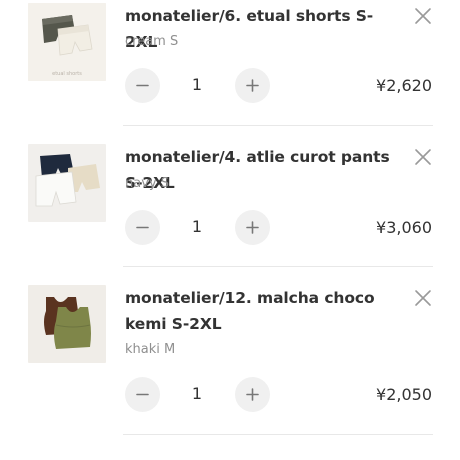  I want to click on product-thumbnail: etual shorts, so click(67, 42).